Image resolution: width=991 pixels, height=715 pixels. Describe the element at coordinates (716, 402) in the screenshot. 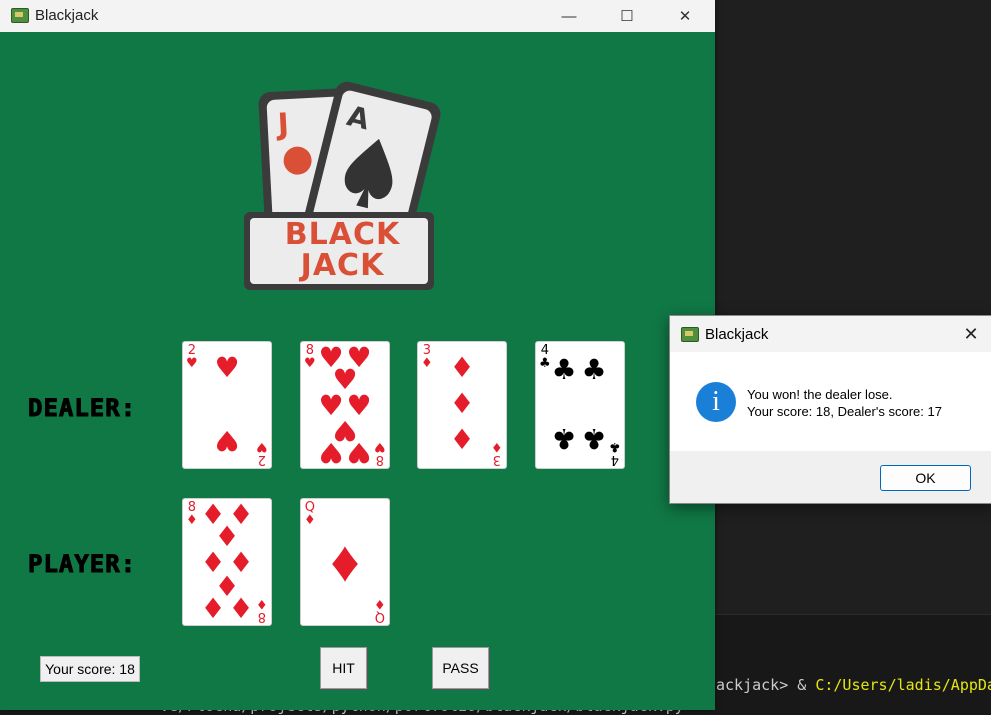

I see `info-icon: i` at that location.